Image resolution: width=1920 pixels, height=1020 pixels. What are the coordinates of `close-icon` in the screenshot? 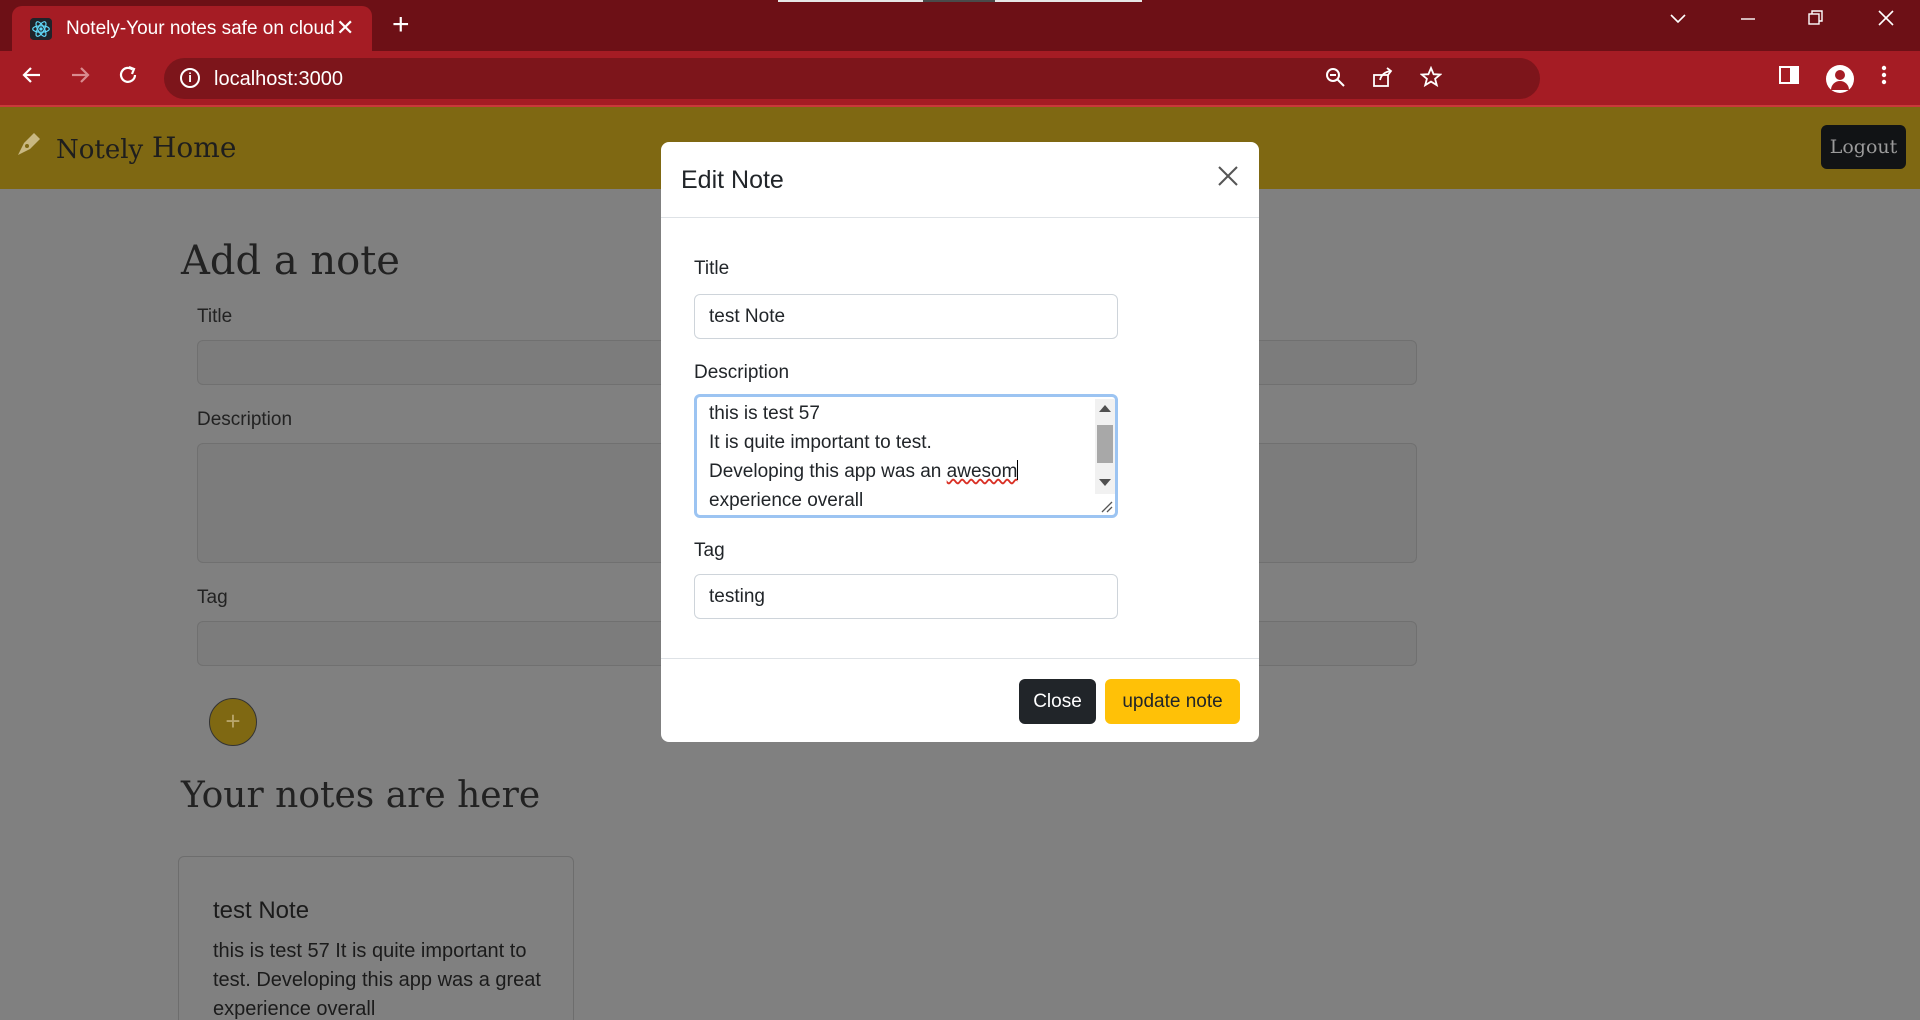 It's located at (1228, 179).